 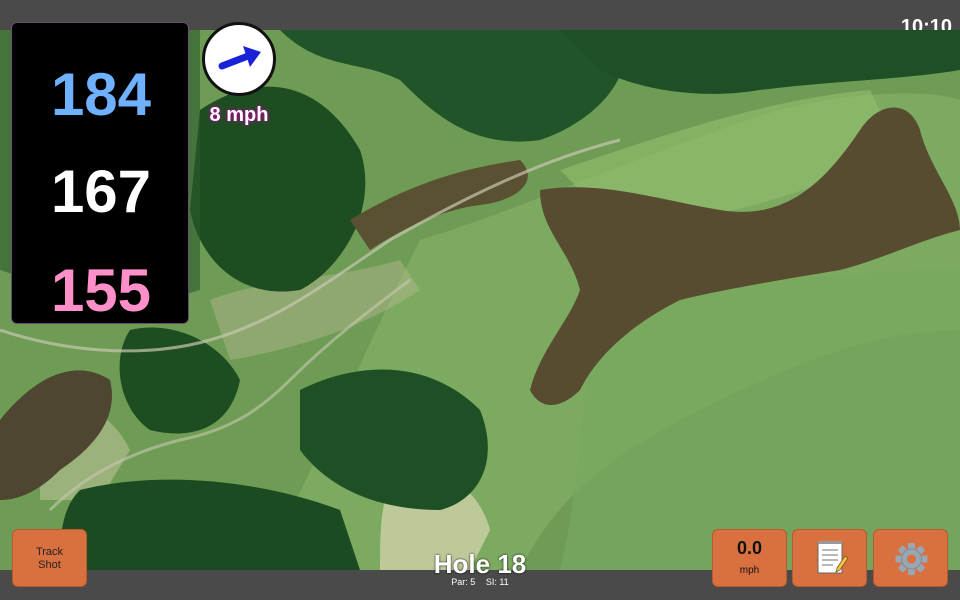 What do you see at coordinates (480, 564) in the screenshot?
I see `hole-title: Hole 18` at bounding box center [480, 564].